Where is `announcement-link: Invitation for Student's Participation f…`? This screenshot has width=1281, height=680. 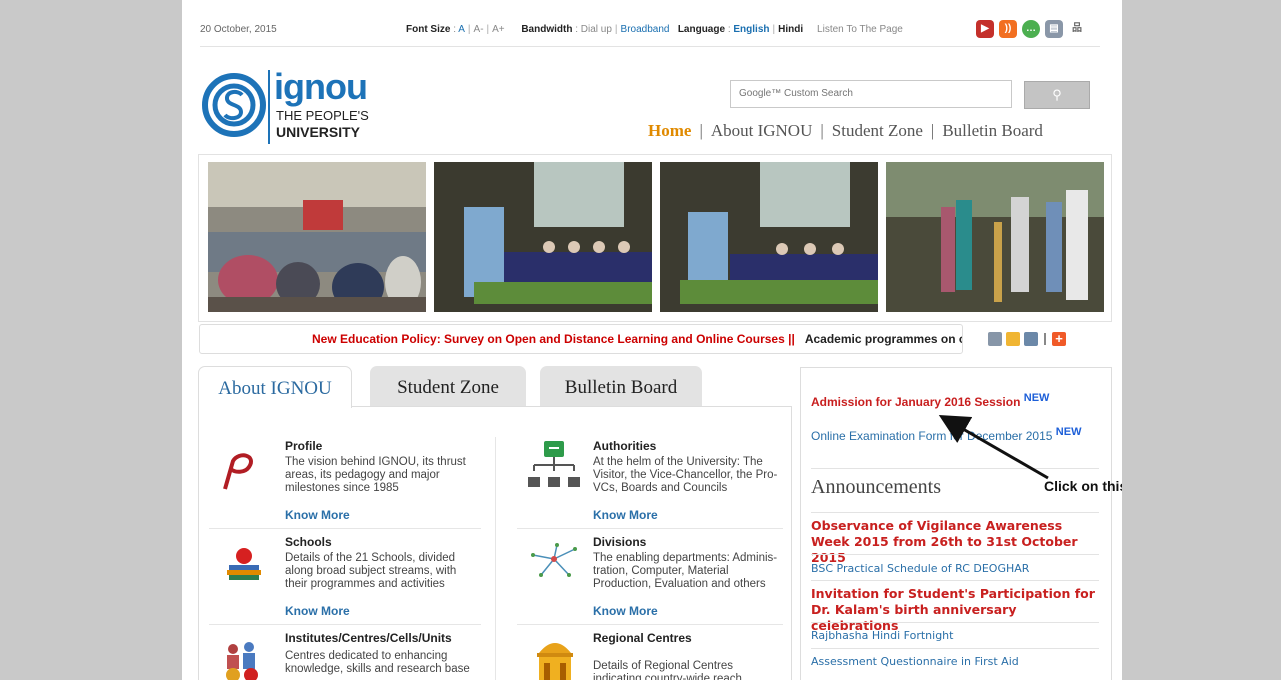
announcement-link: Invitation for Student's Participation f… is located at coordinates (956, 610).